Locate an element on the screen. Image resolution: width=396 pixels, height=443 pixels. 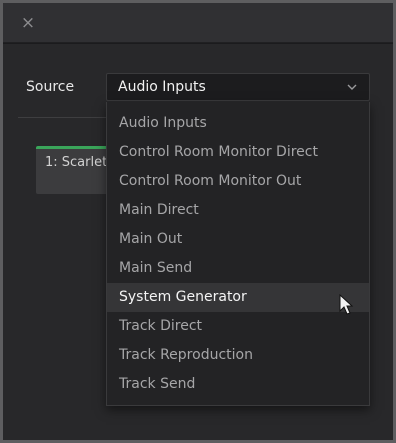
chevron-down-icon is located at coordinates (352, 87).